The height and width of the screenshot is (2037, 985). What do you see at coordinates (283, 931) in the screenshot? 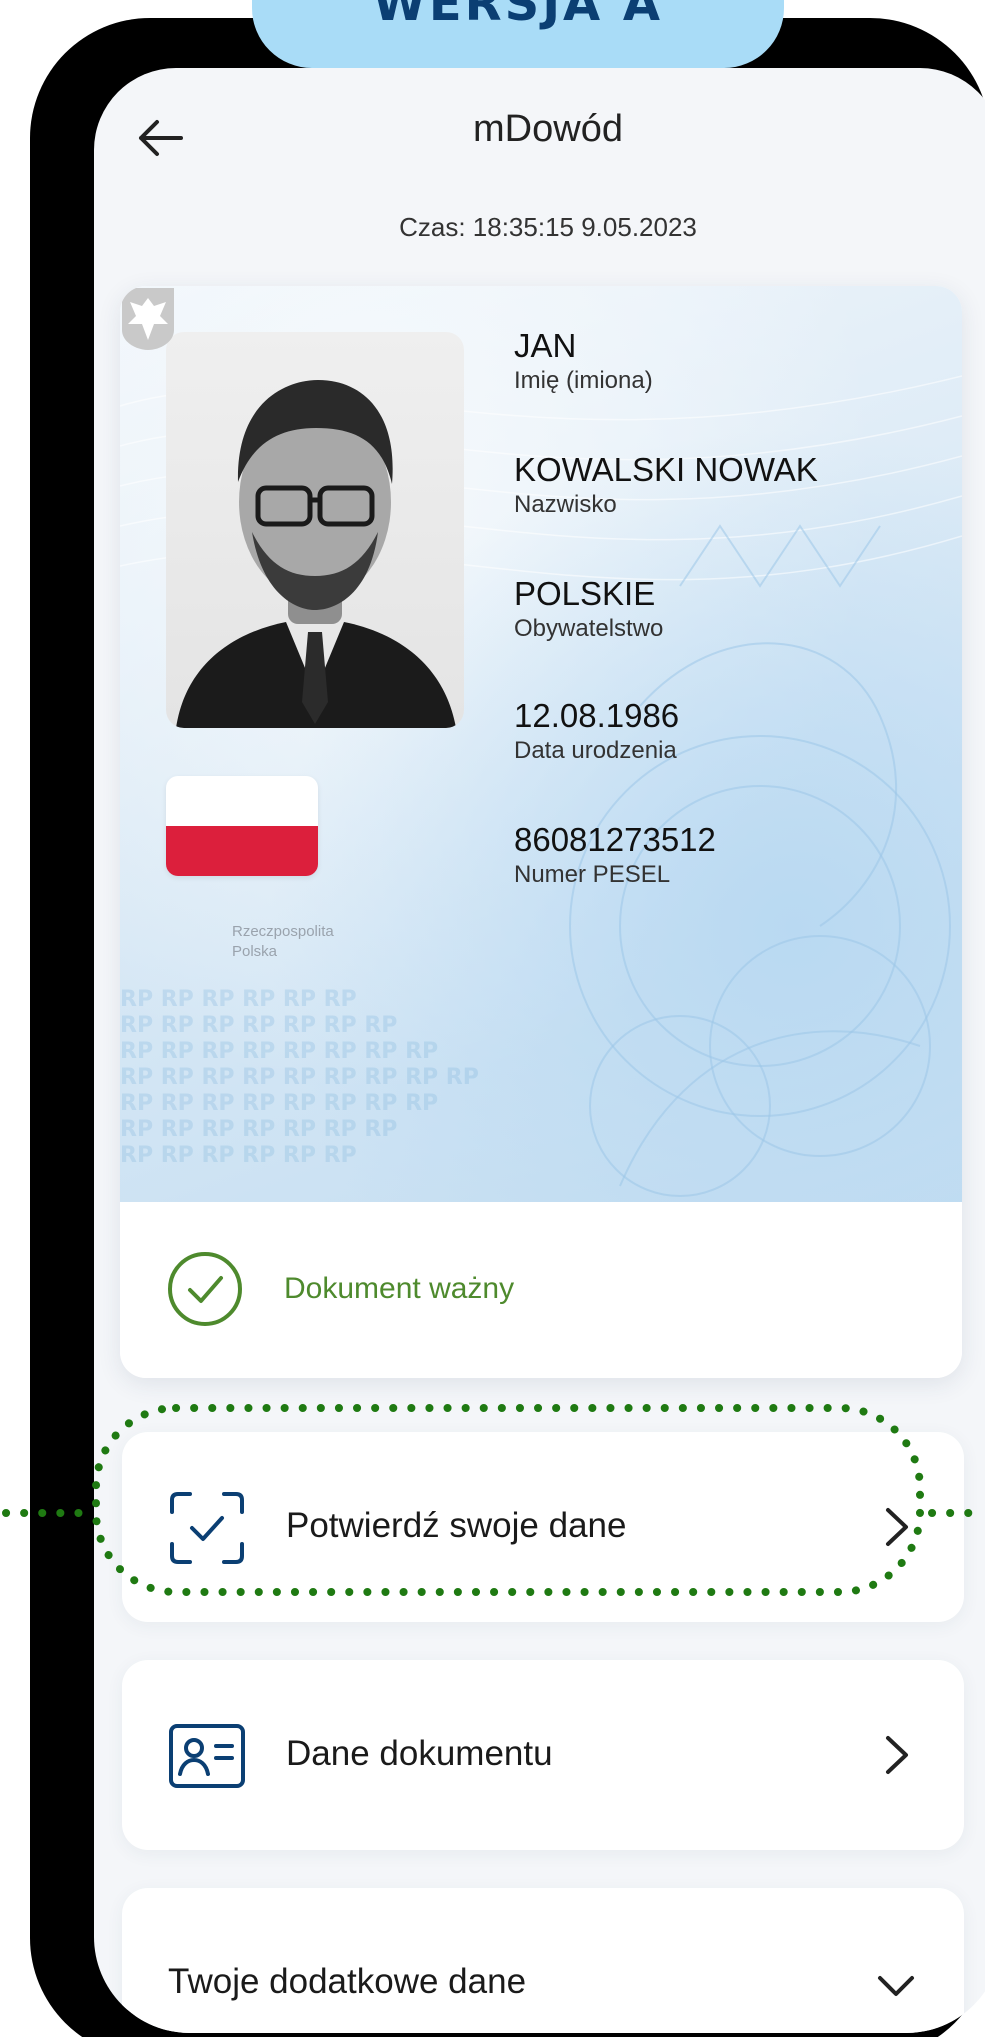
I see `emblem-caption-line-1: Rzeczpospolita` at bounding box center [283, 931].